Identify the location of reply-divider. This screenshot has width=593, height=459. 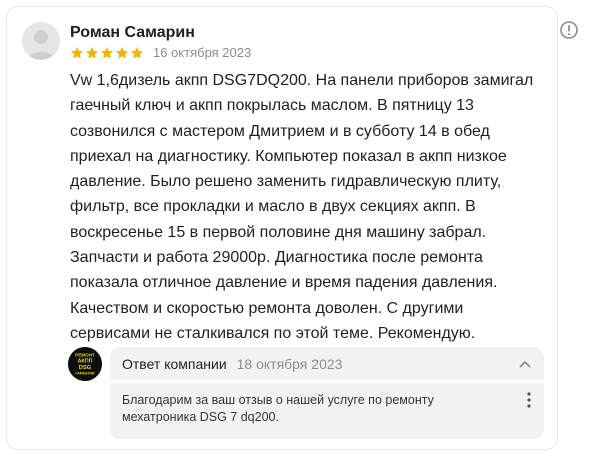
(327, 381).